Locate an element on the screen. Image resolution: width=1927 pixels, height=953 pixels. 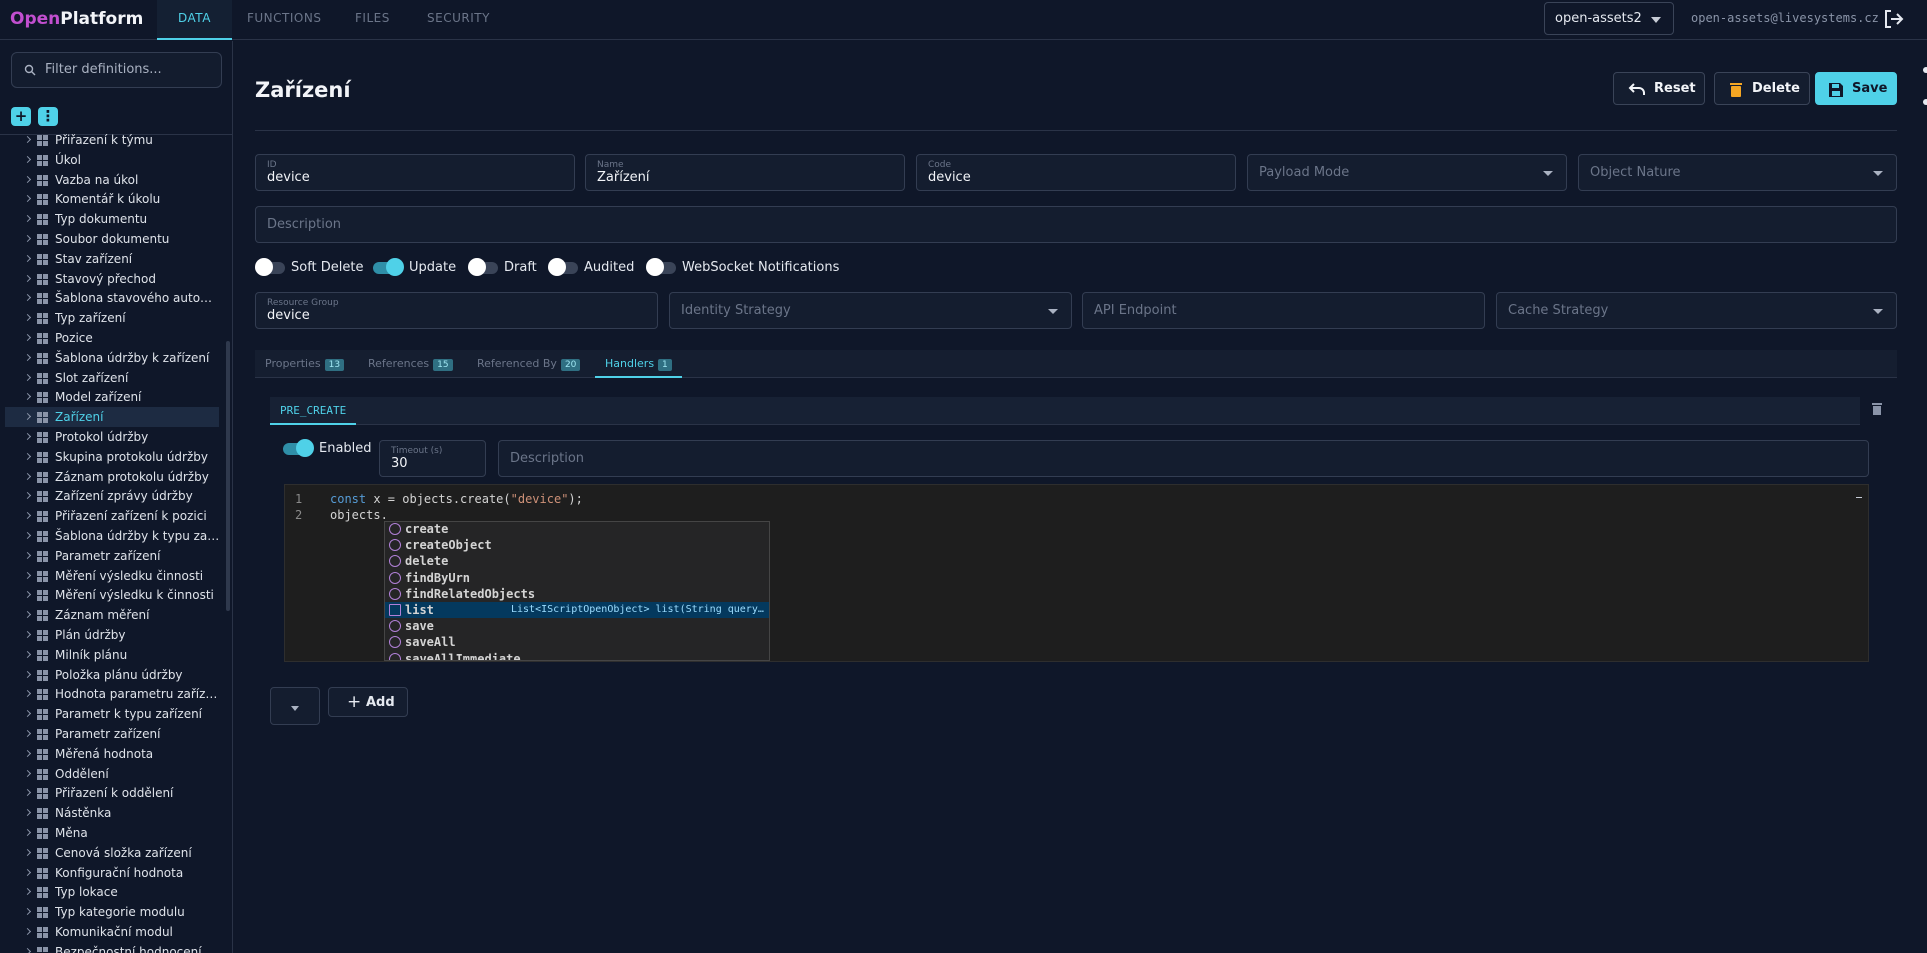
project-select: open-assets2 is located at coordinates (1609, 18).